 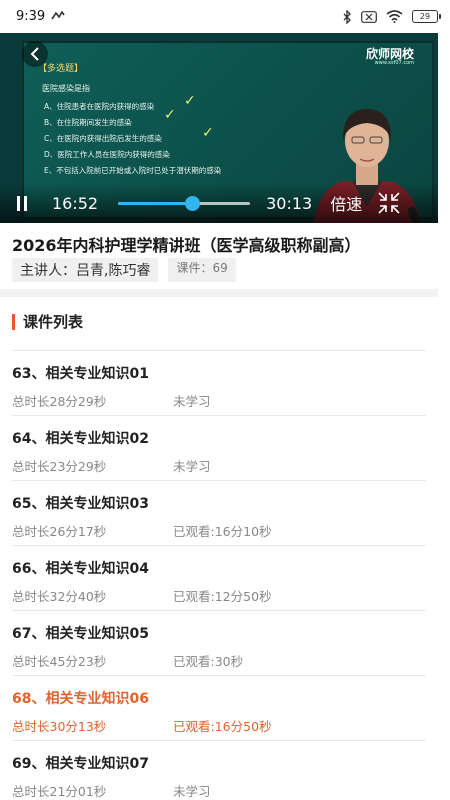 What do you see at coordinates (59, 661) in the screenshot?
I see `lesson-duration: 总时长45分23秒` at bounding box center [59, 661].